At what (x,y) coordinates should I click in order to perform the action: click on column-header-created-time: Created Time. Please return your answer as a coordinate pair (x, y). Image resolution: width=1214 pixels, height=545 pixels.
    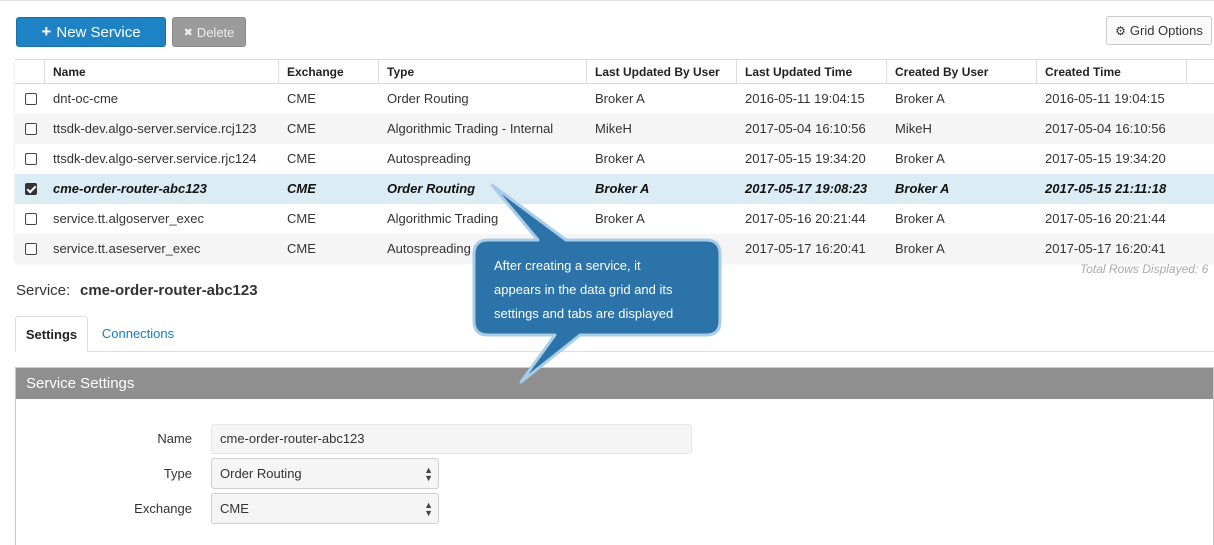
    Looking at the image, I should click on (1111, 72).